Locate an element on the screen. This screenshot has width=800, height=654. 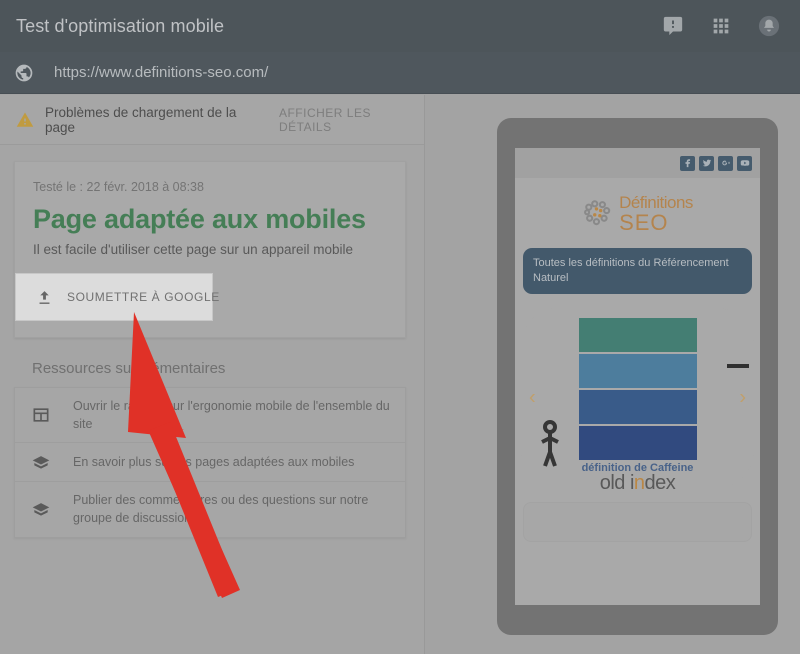
header-actions is located at coordinates (721, 26).